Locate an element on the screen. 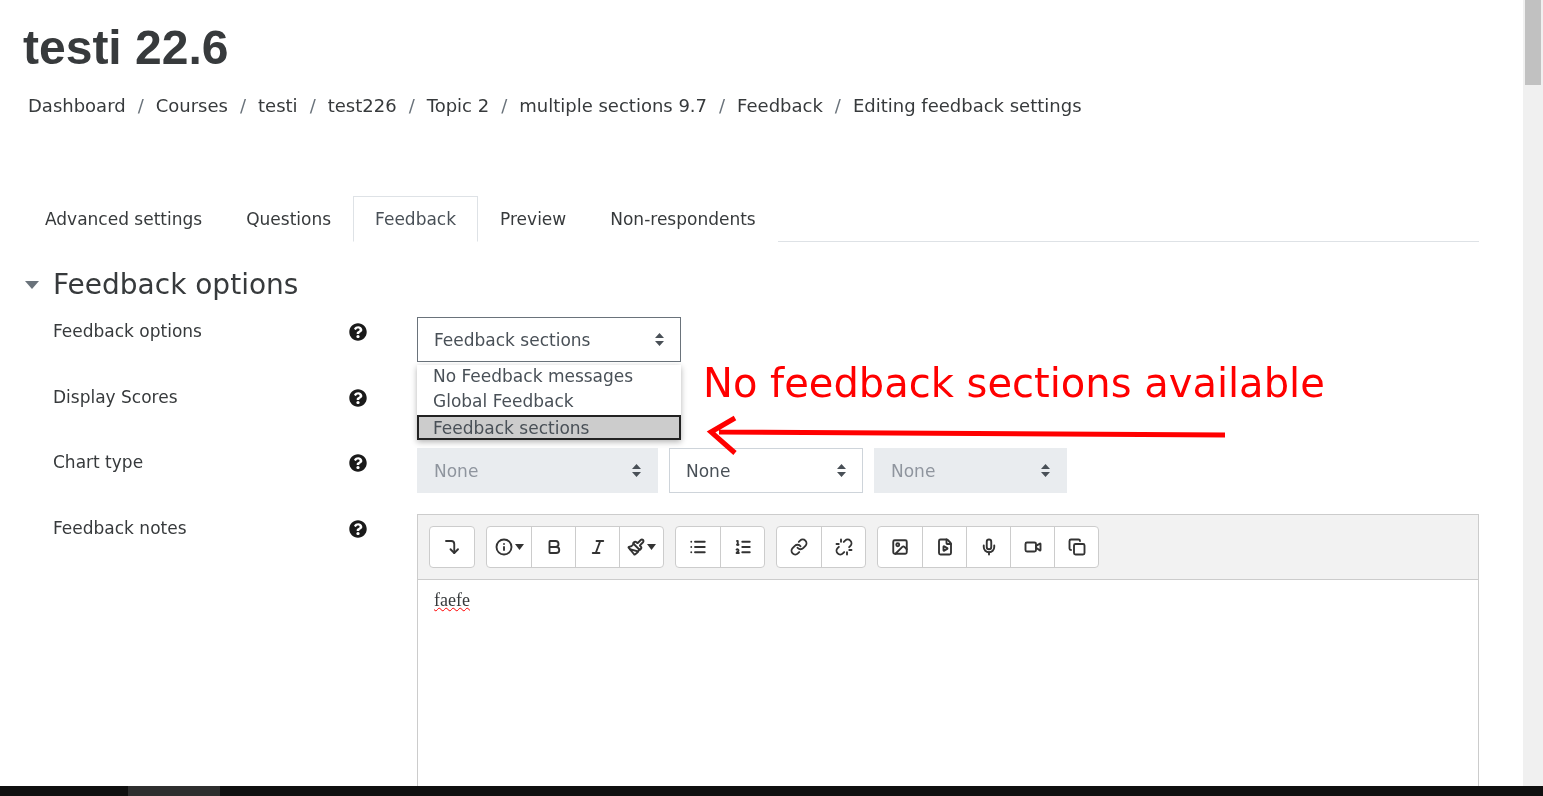  breadcrumb-link: Courses is located at coordinates (191, 105).